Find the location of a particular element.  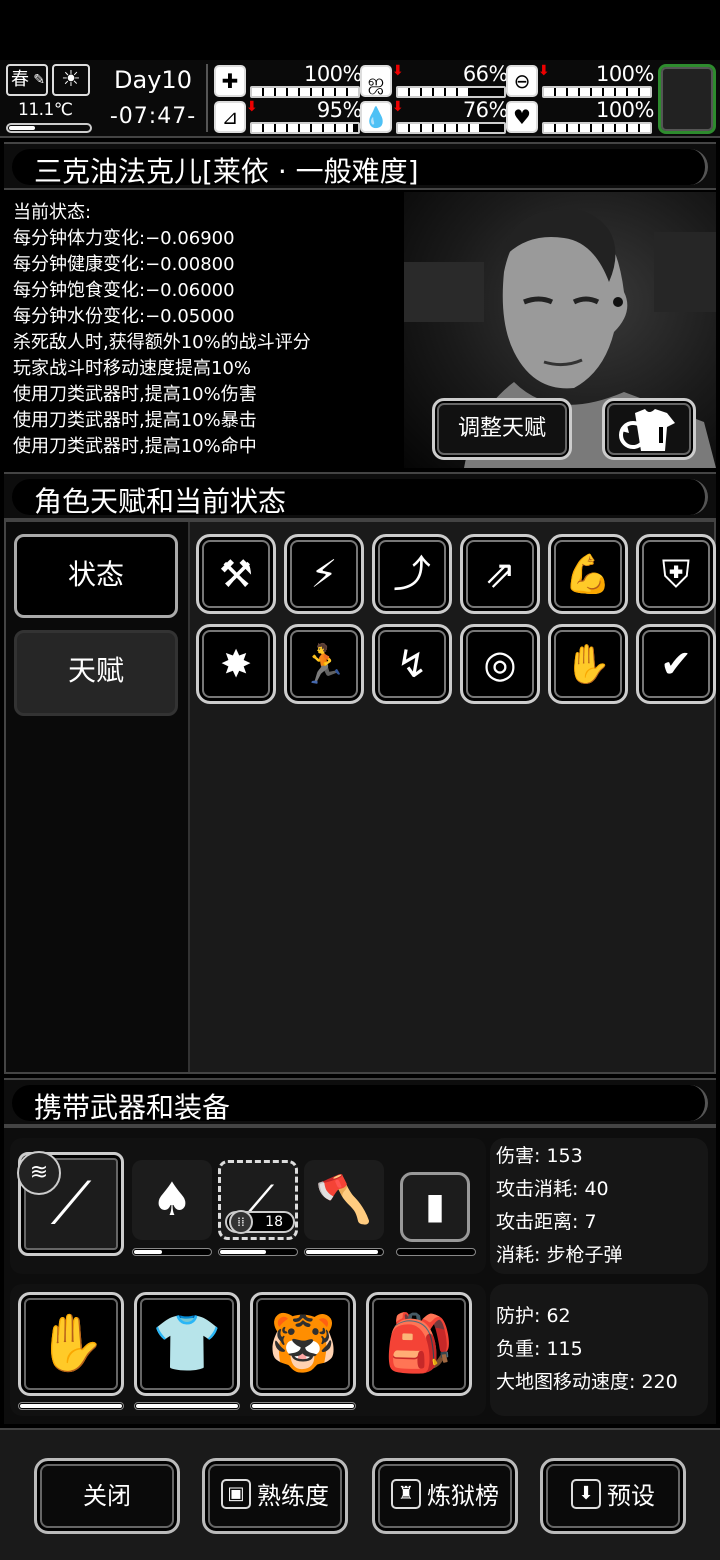

hunger-percent: 66% is located at coordinates (485, 74).